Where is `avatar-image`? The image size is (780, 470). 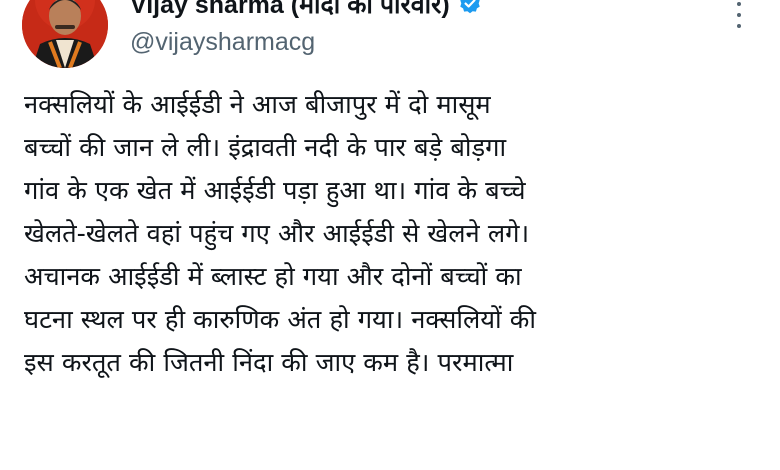
avatar-image is located at coordinates (65, 34).